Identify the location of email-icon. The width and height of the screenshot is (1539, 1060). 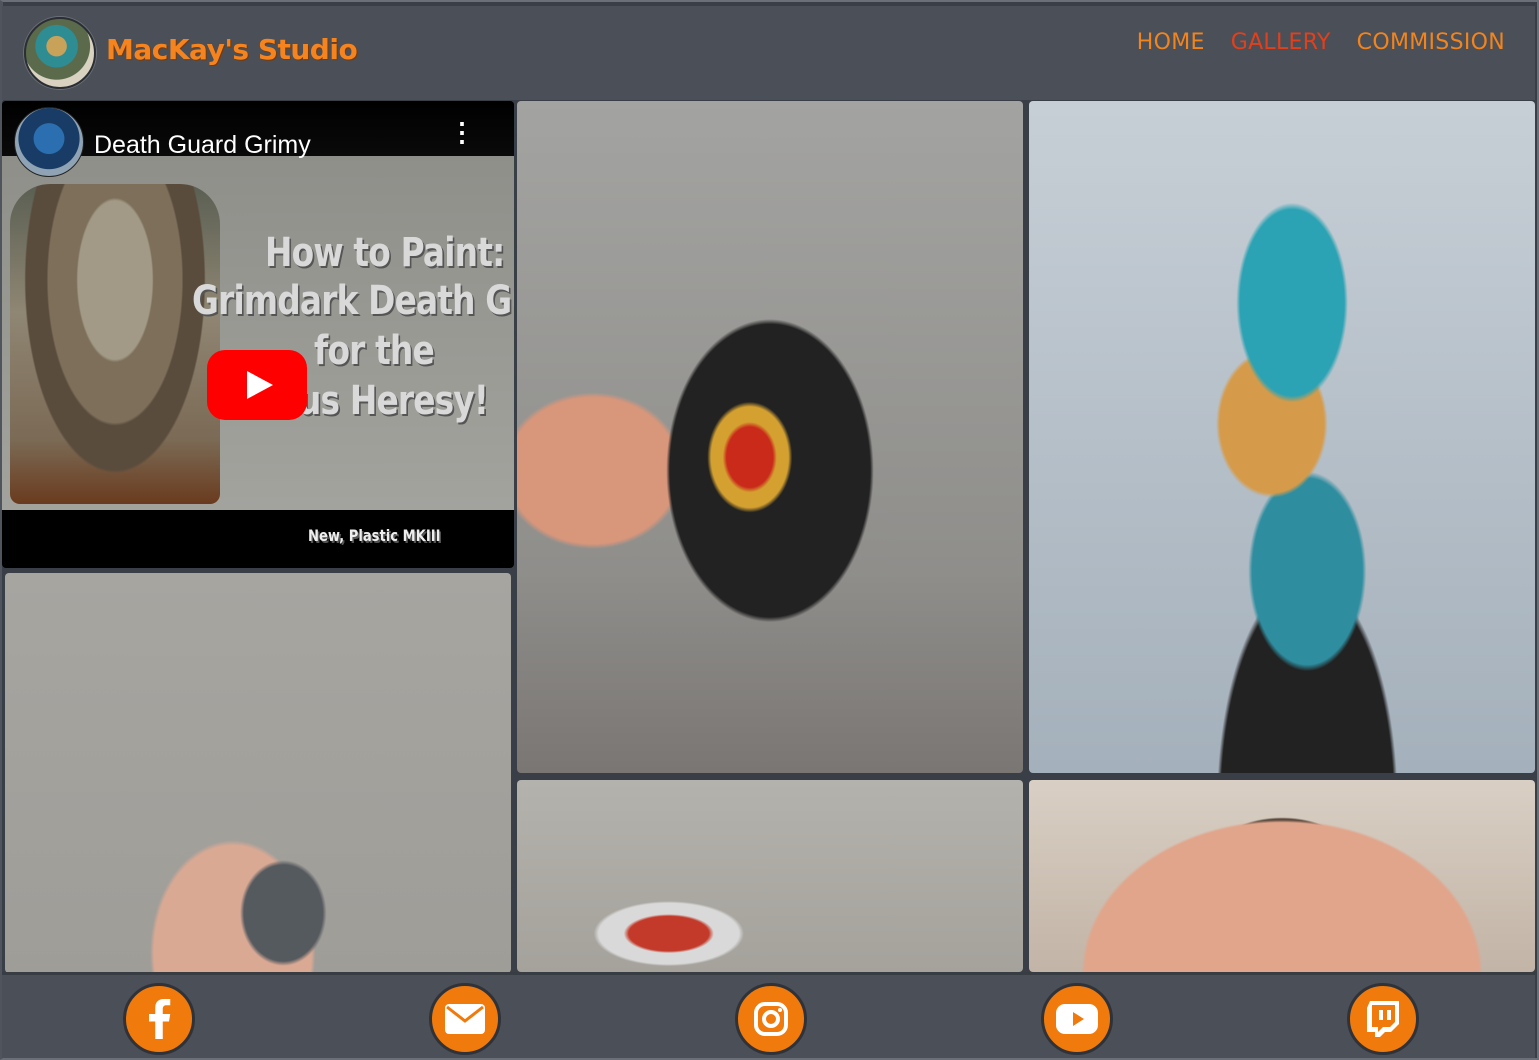
(465, 1019).